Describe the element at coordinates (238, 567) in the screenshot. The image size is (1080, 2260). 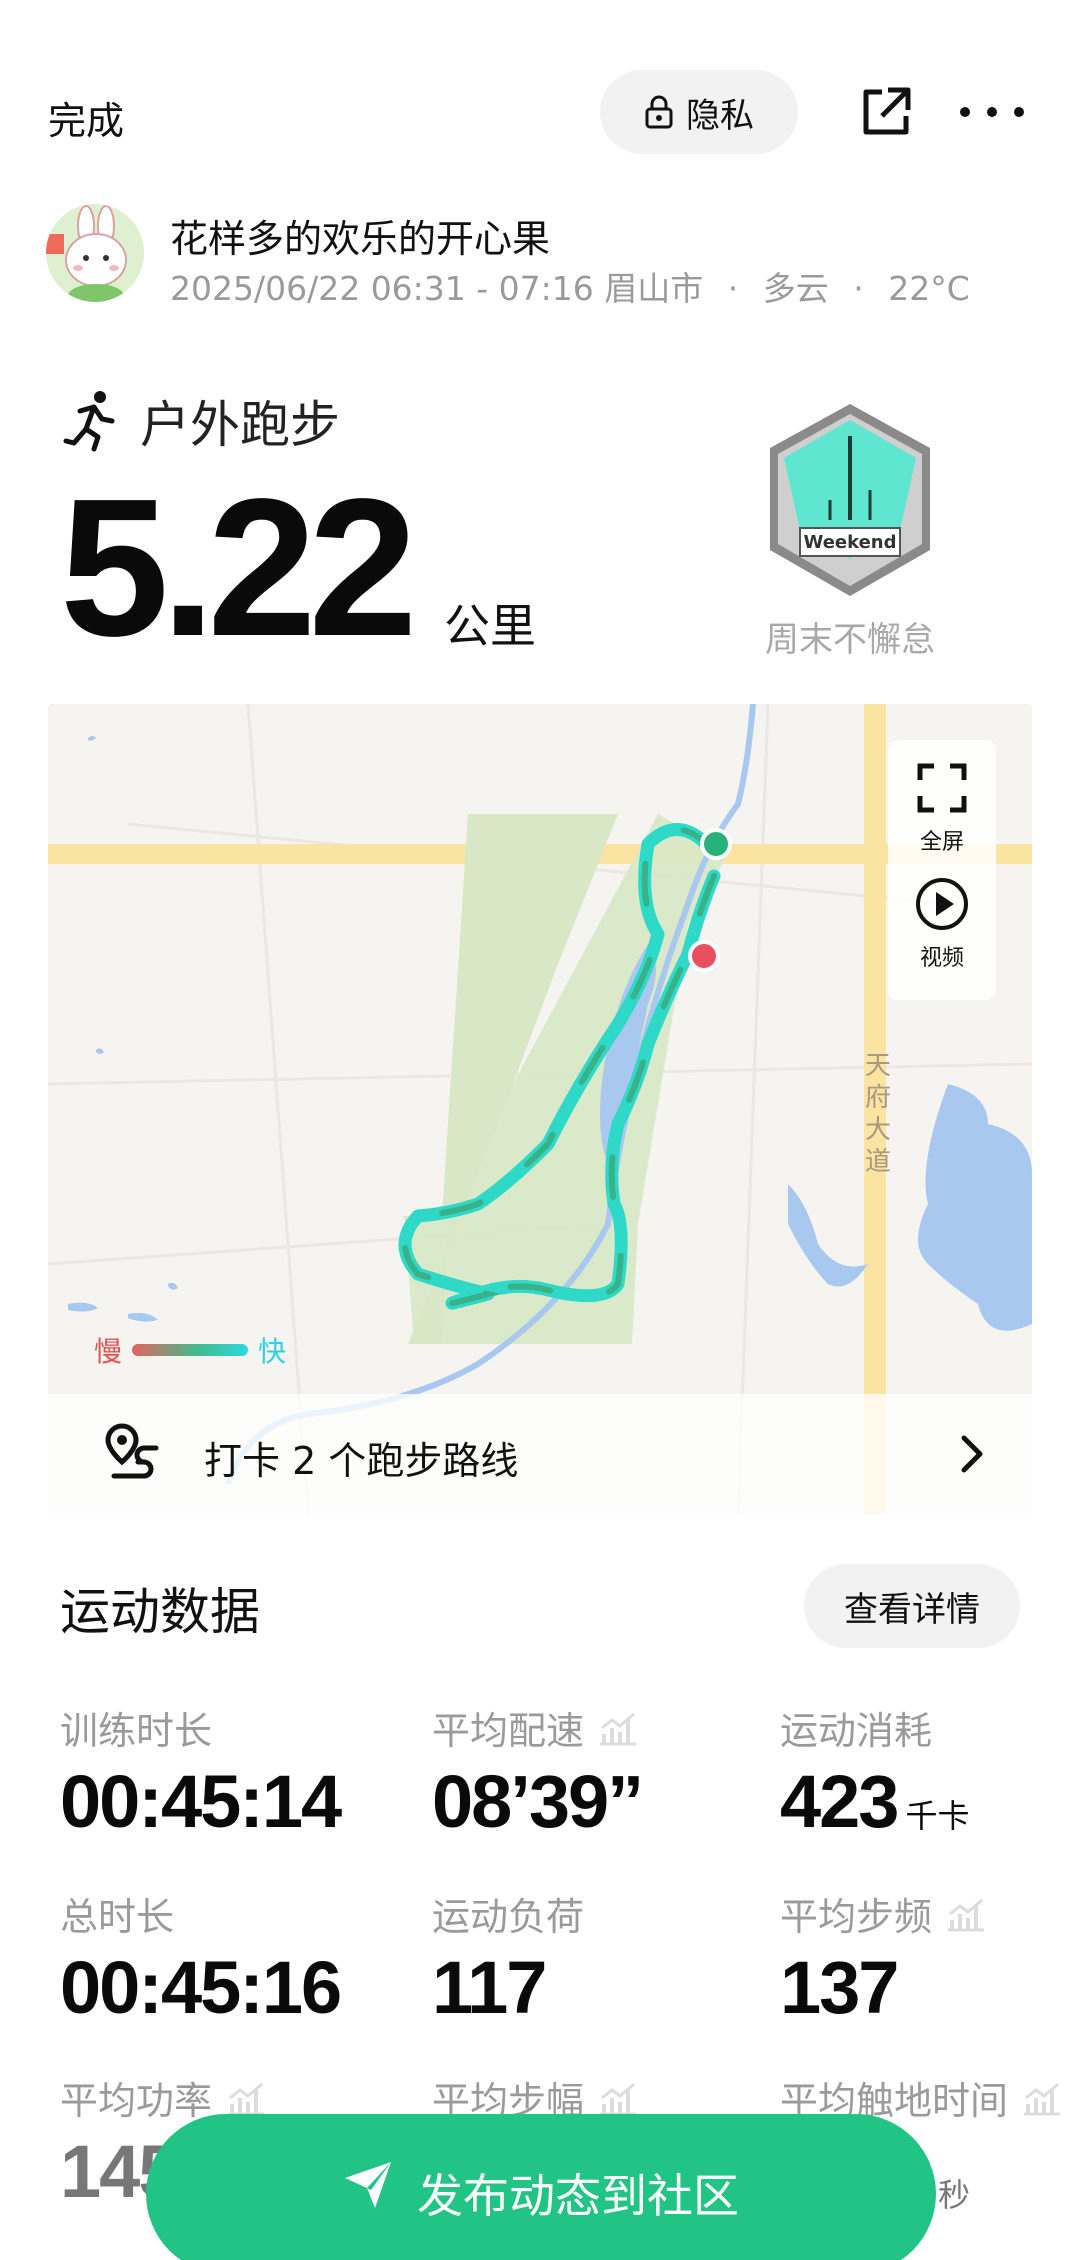
I see `distance-value: 5.22` at that location.